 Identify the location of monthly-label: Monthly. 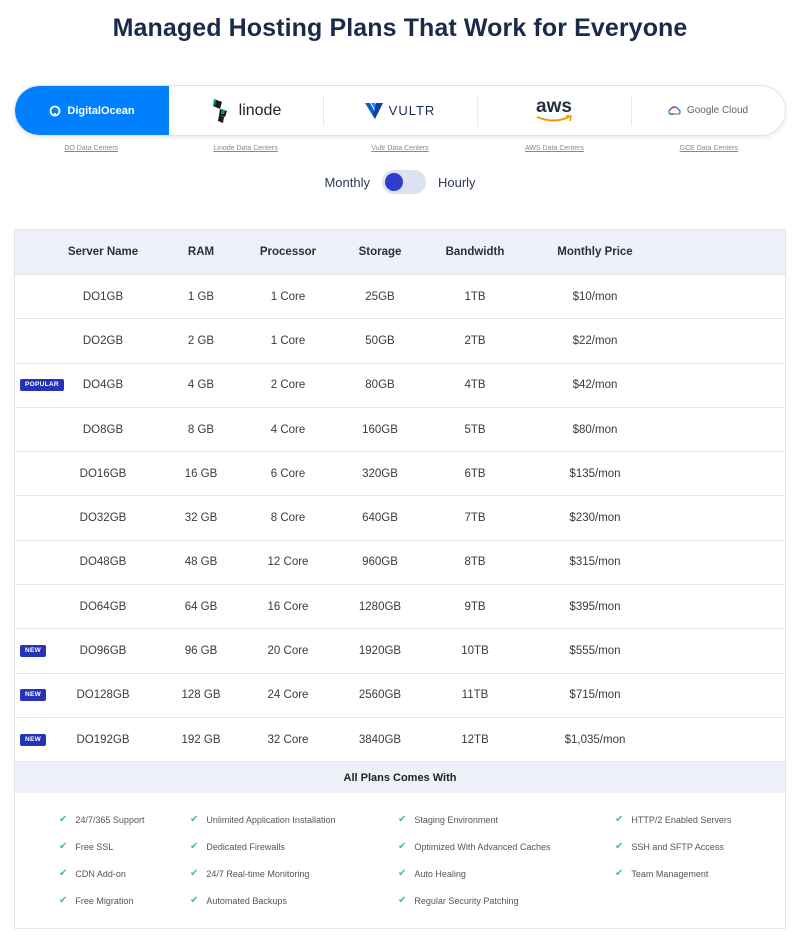
(347, 182).